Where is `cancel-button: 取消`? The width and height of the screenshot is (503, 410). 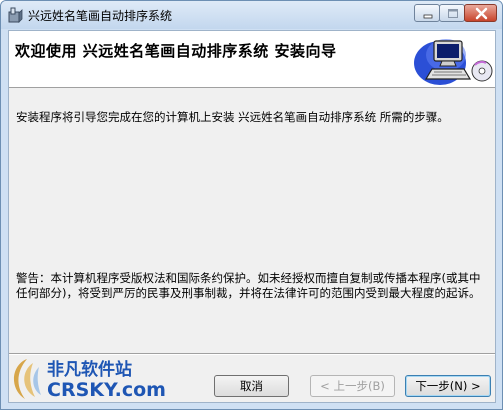 cancel-button: 取消 is located at coordinates (251, 386).